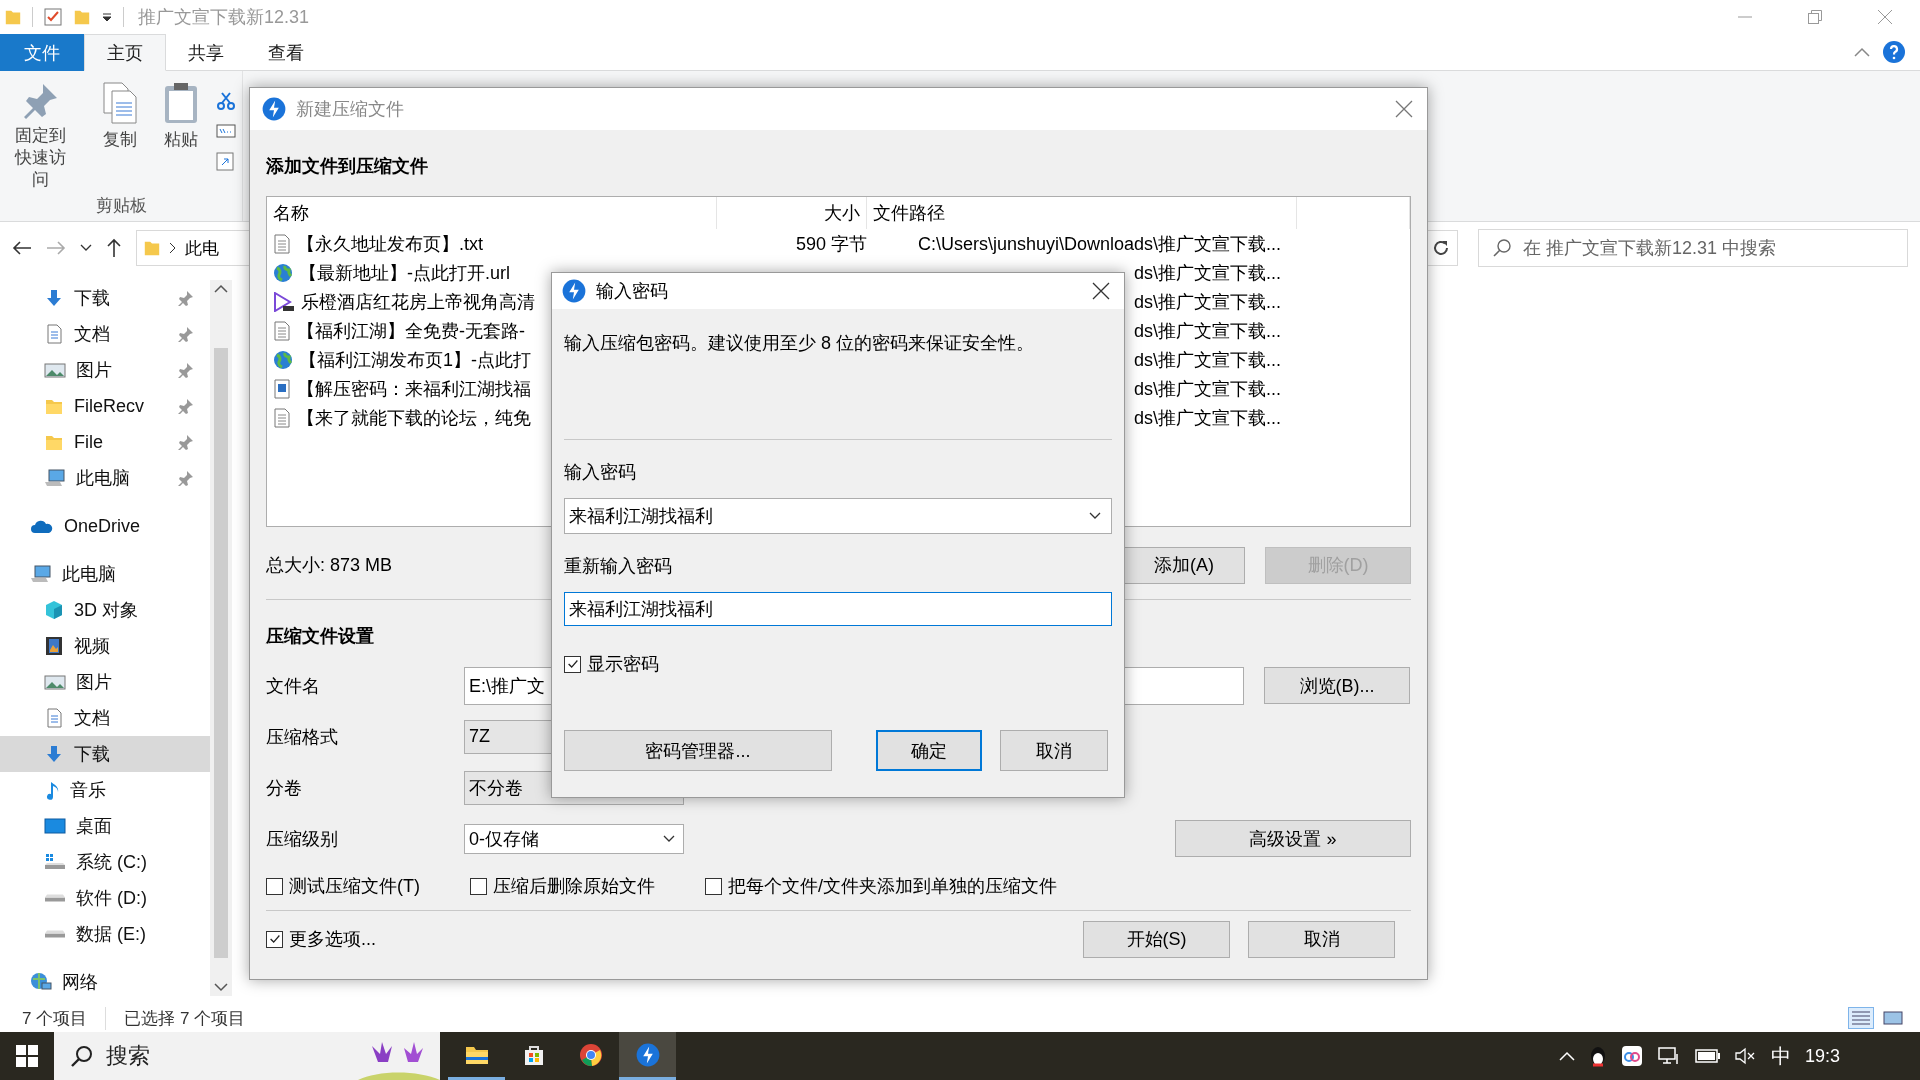 The width and height of the screenshot is (1920, 1080). I want to click on details-view-icon, so click(1861, 1018).